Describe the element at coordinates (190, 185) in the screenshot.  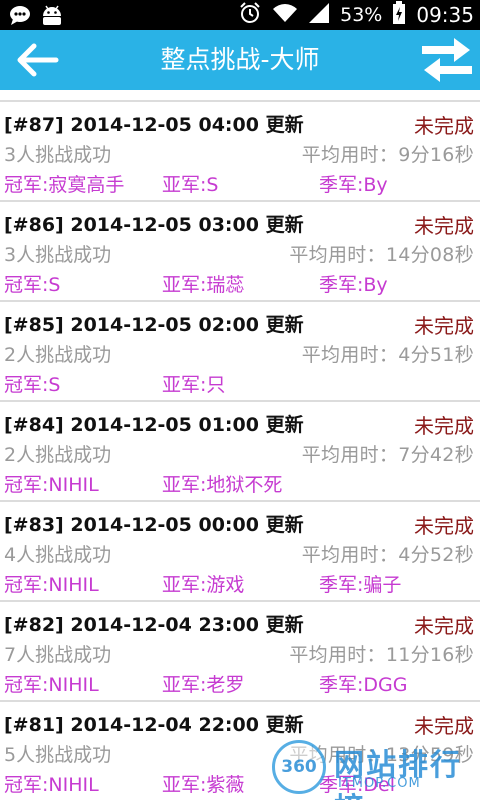
I see `runner-up-label: 亚军:S` at that location.